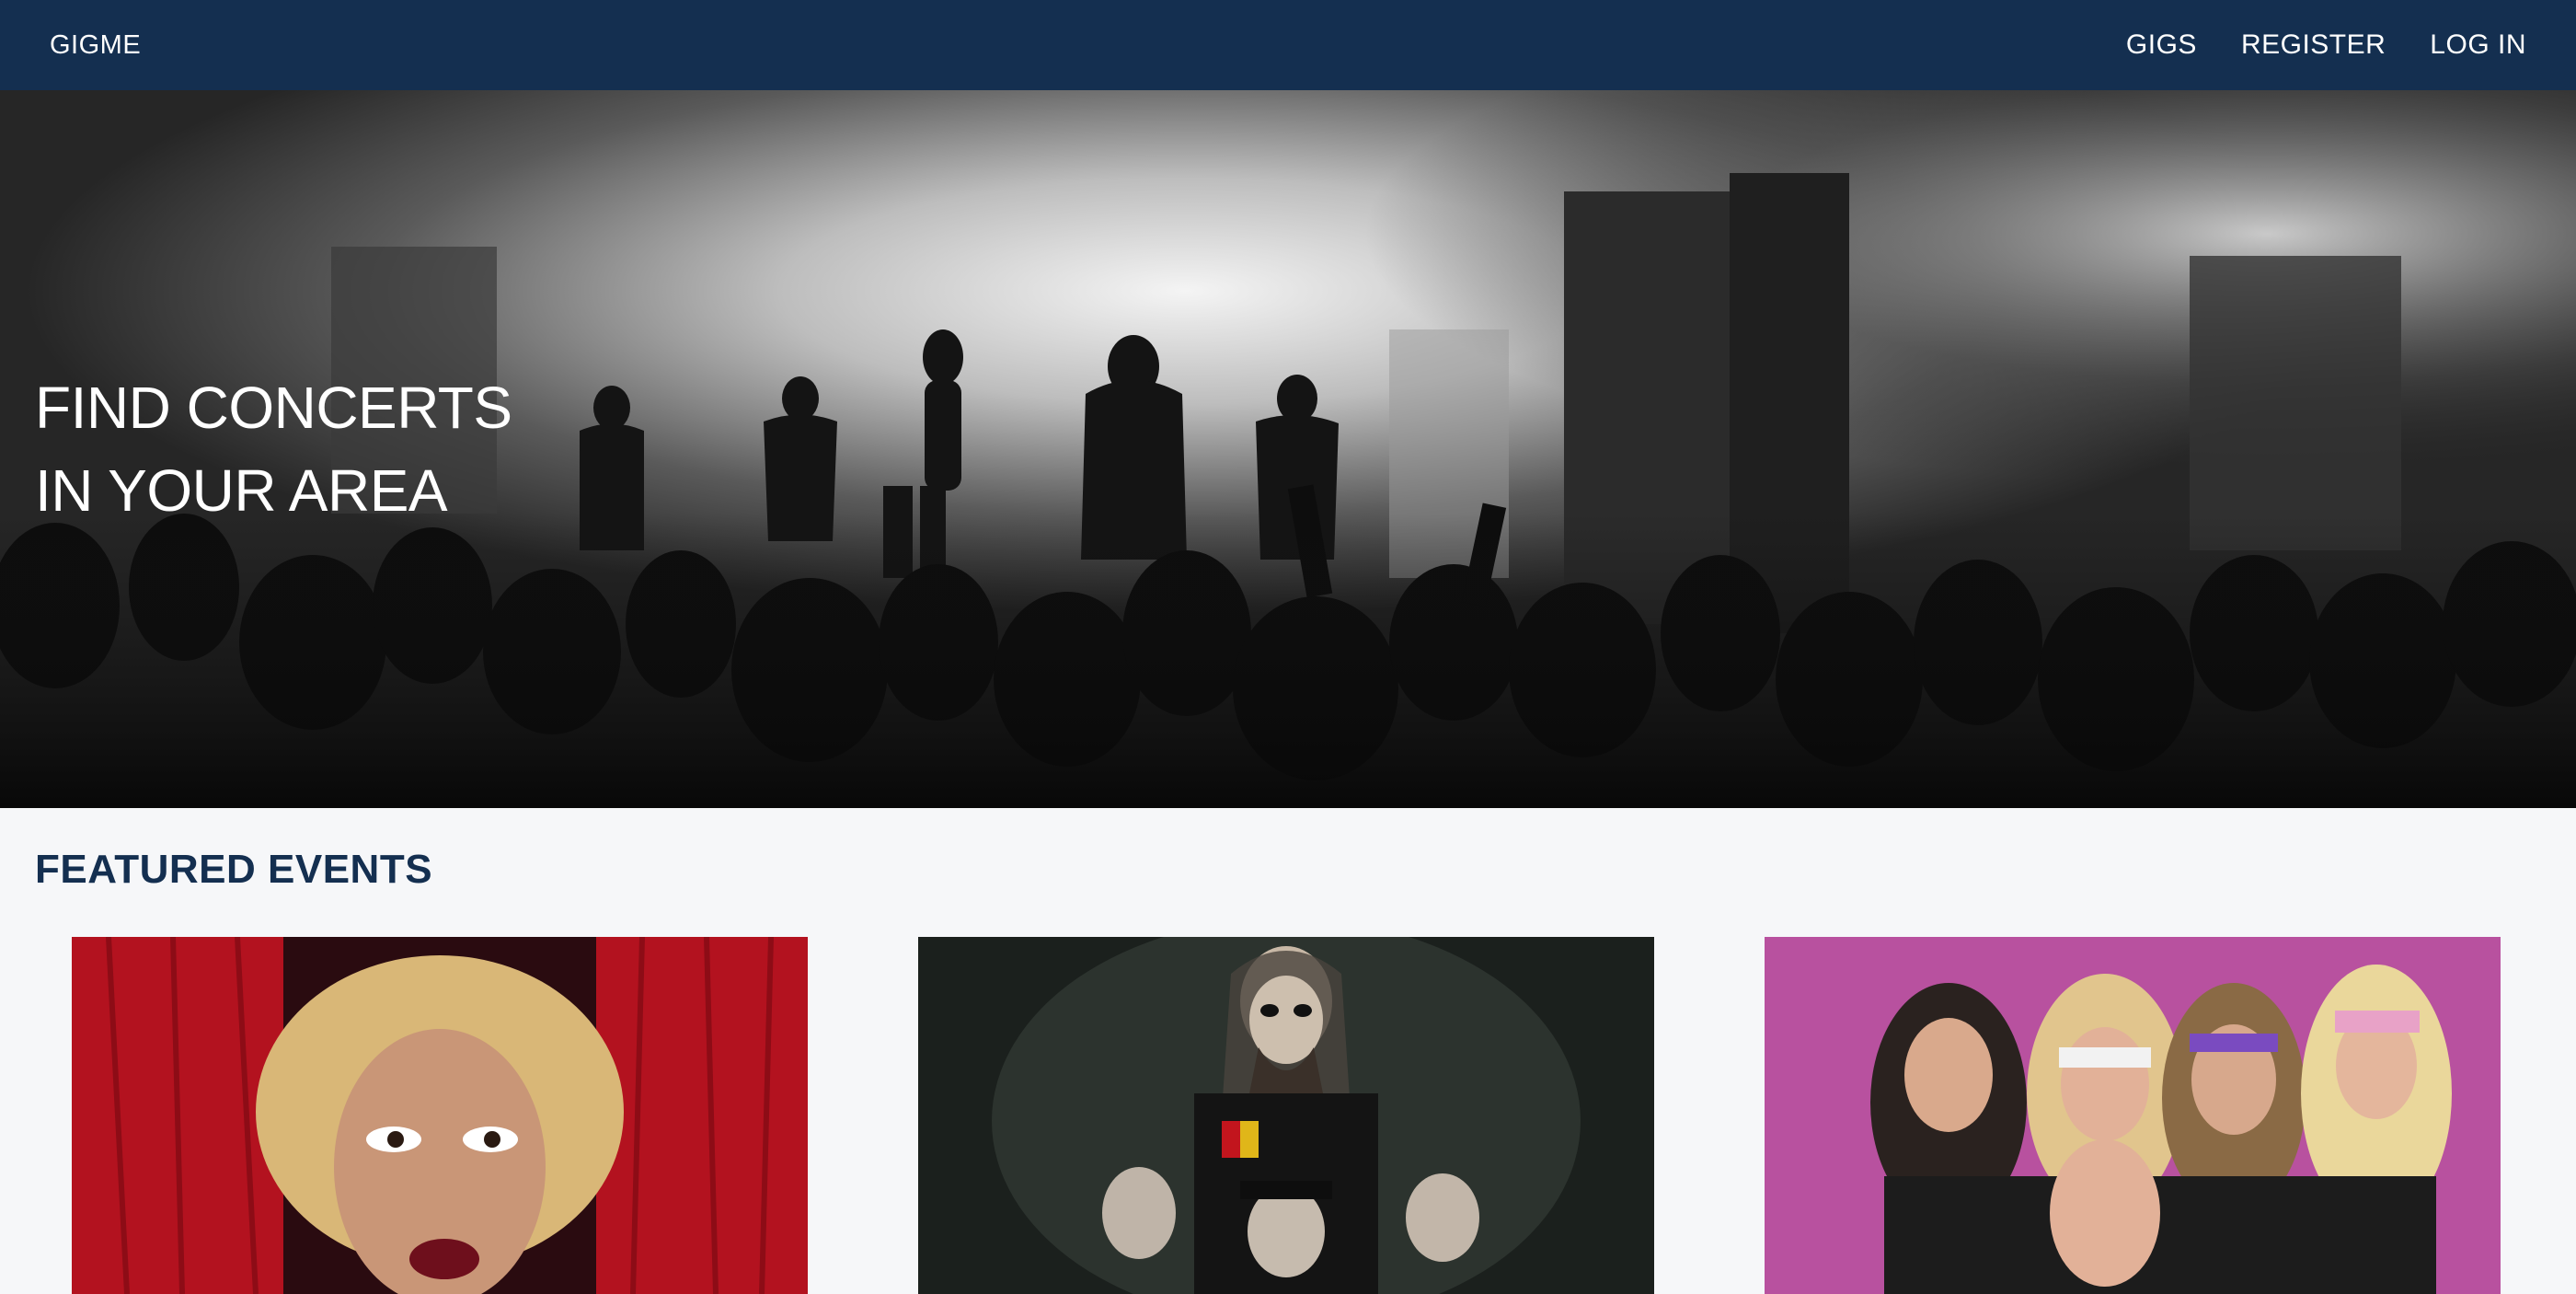  Describe the element at coordinates (241, 490) in the screenshot. I see `hero-title-line-2: IN YOUR AREA` at that location.